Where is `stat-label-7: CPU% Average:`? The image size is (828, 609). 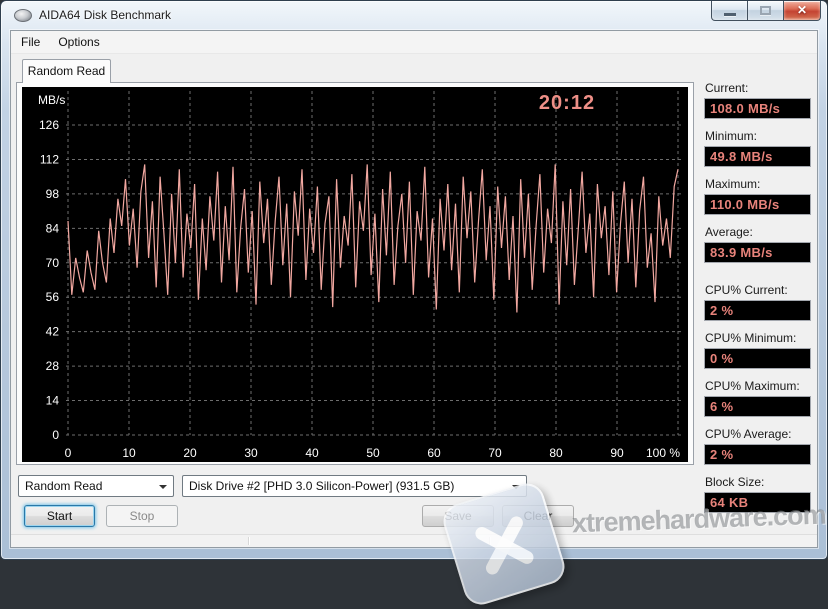 stat-label-7: CPU% Average: is located at coordinates (748, 434).